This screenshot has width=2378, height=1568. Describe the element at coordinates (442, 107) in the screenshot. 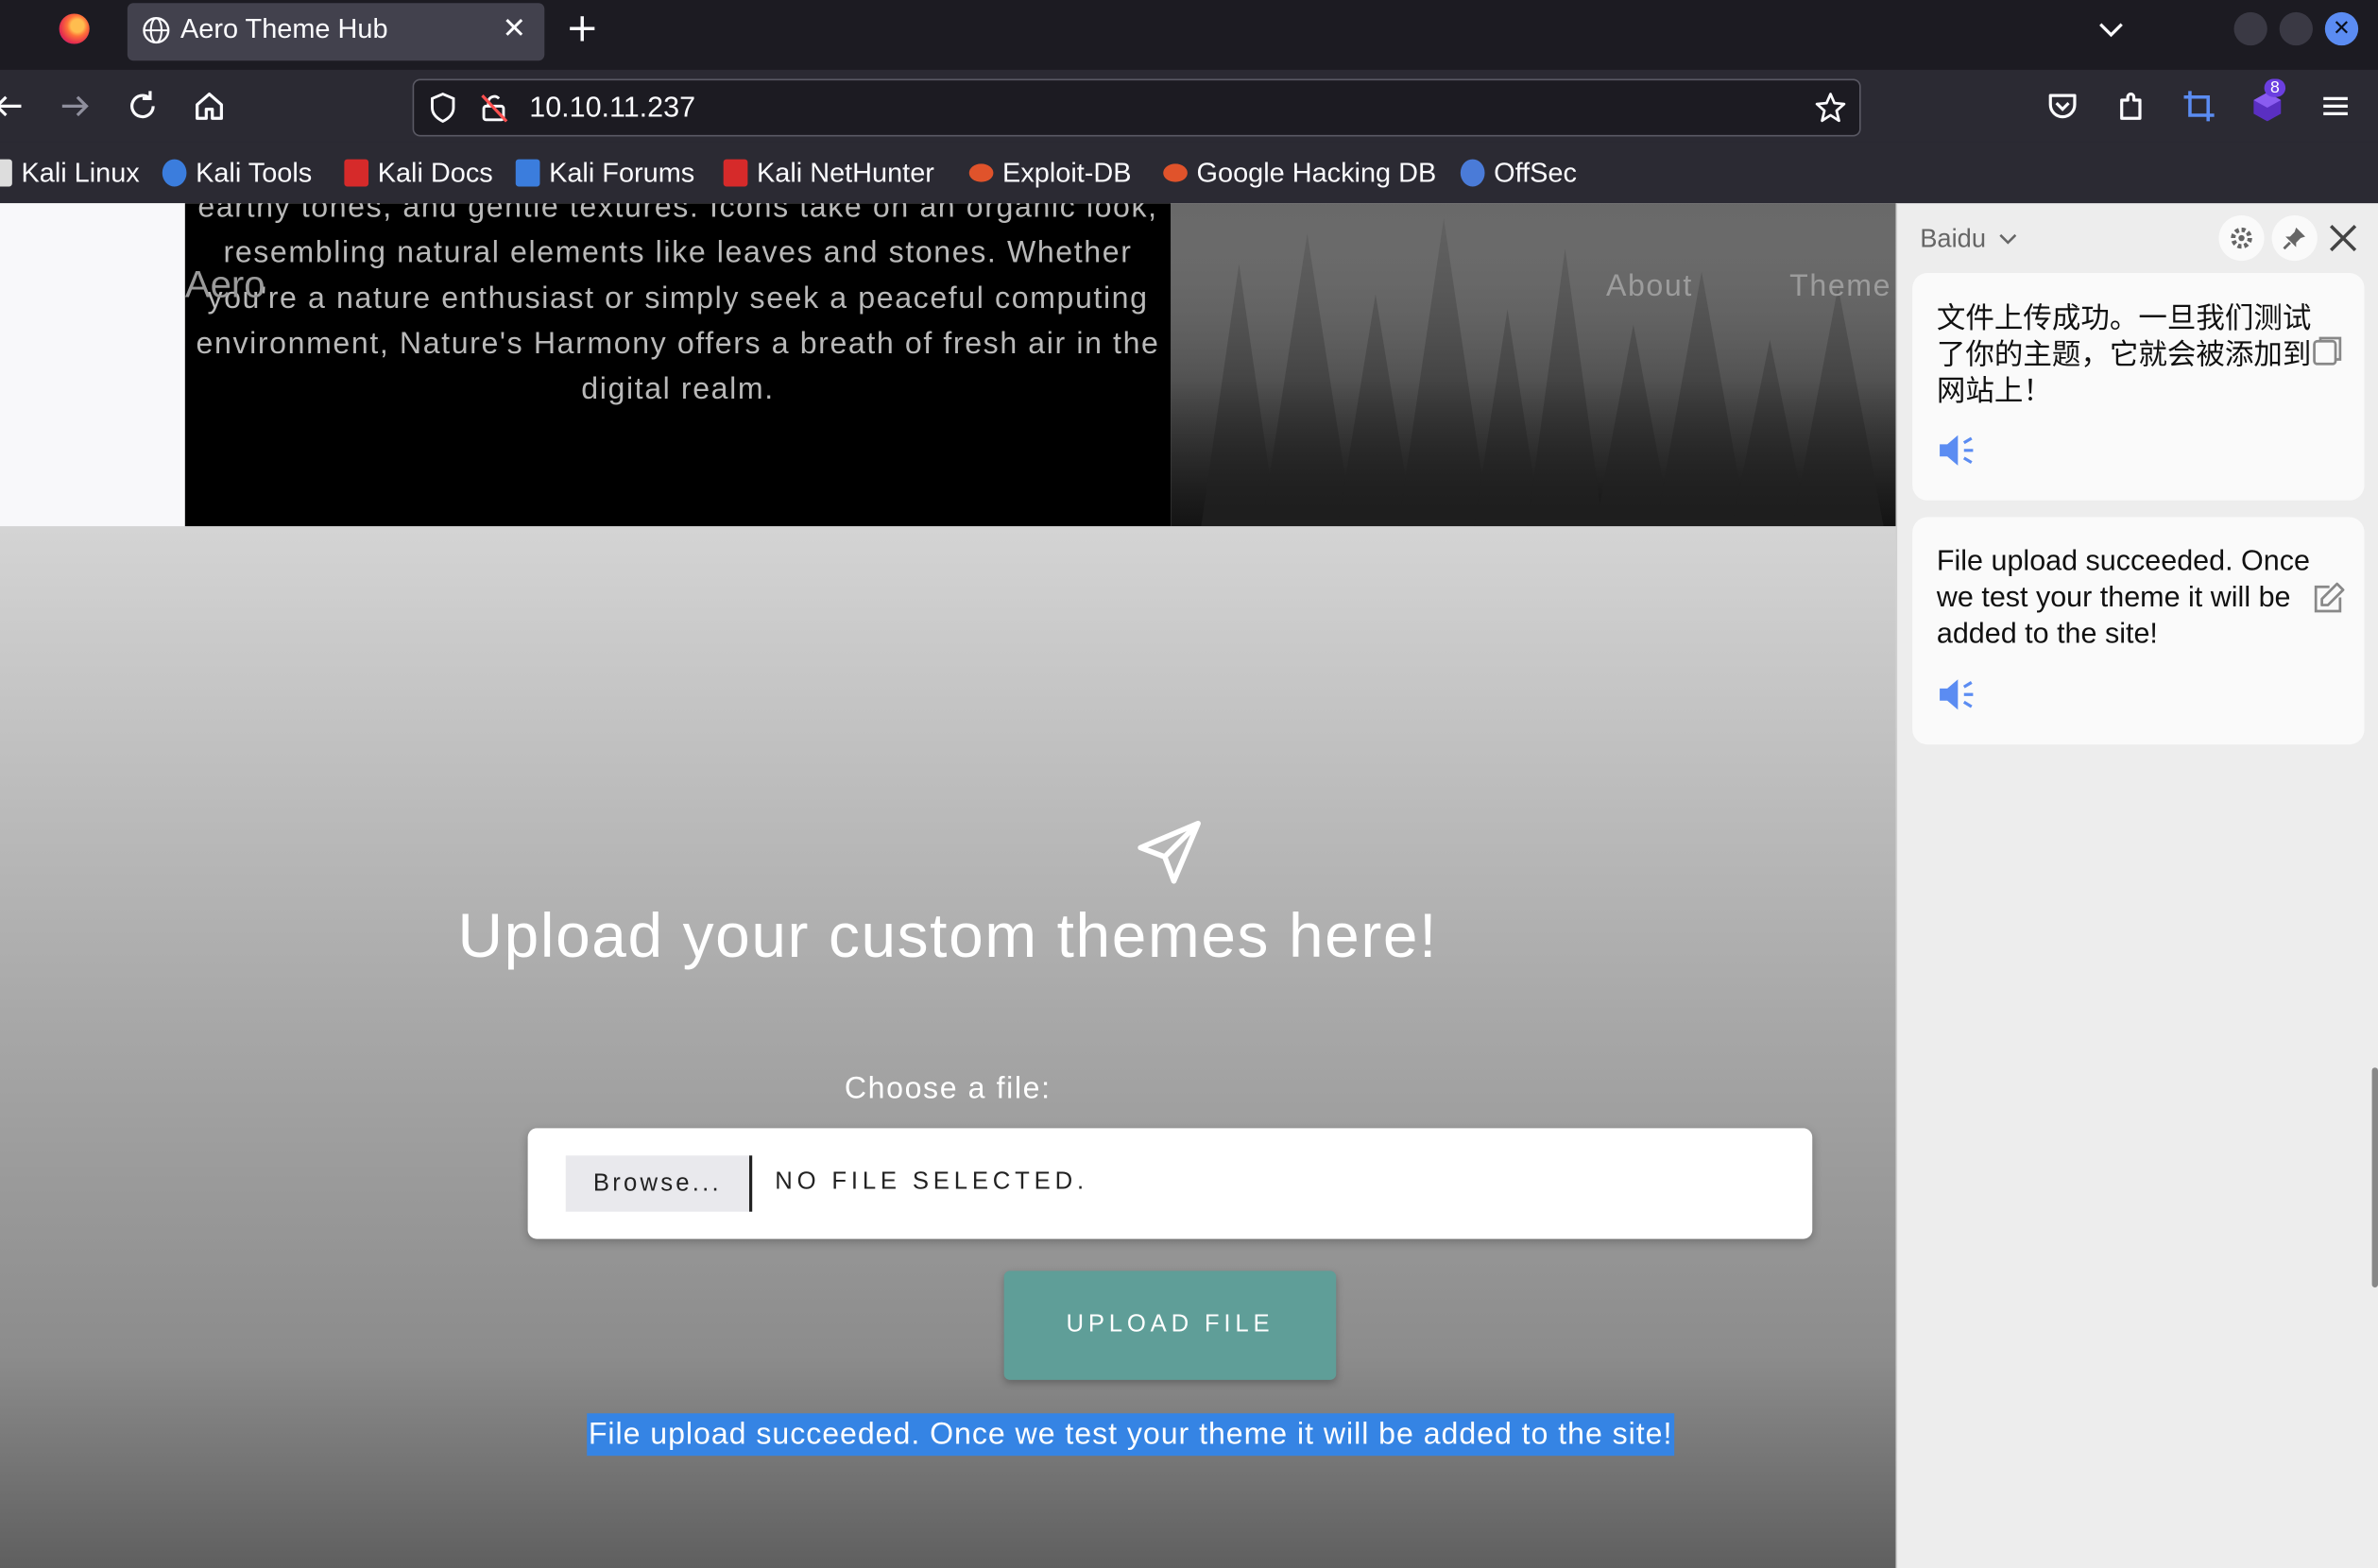

I see `shield-icon` at that location.